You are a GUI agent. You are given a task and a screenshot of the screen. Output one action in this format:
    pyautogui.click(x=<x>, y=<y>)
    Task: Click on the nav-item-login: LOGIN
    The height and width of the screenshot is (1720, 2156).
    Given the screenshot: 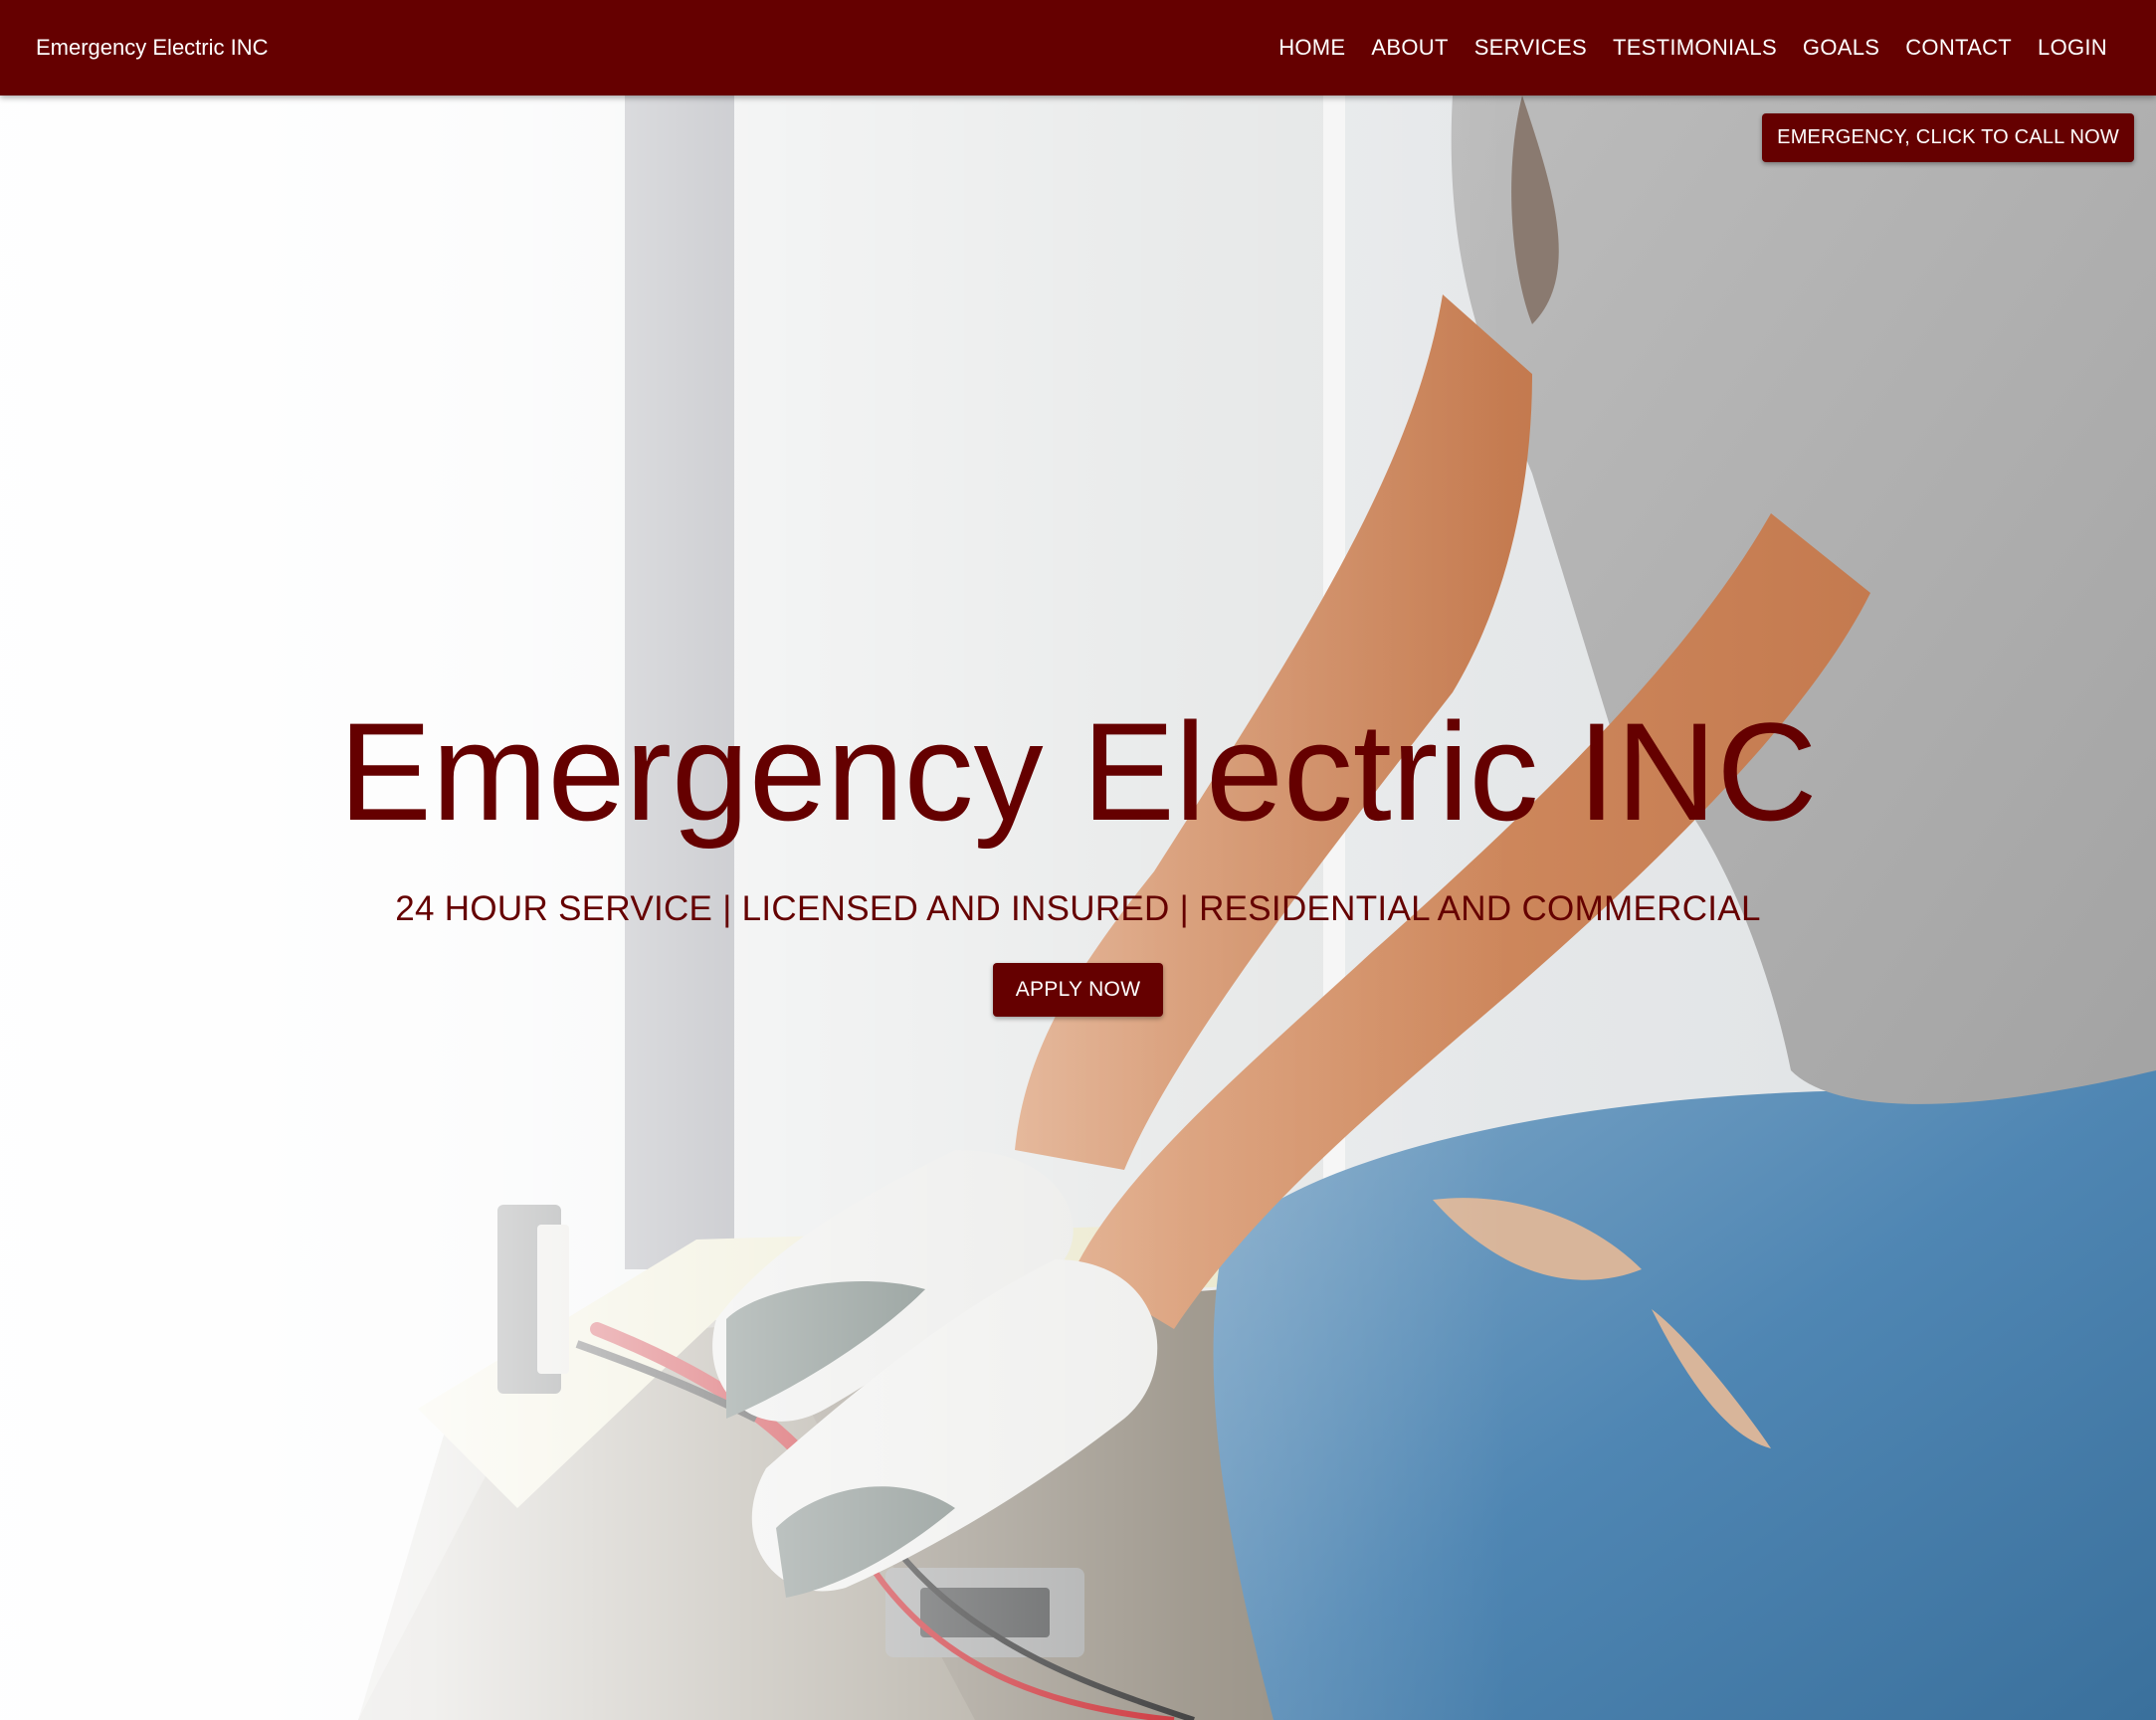 What is the action you would take?
    pyautogui.click(x=2072, y=48)
    